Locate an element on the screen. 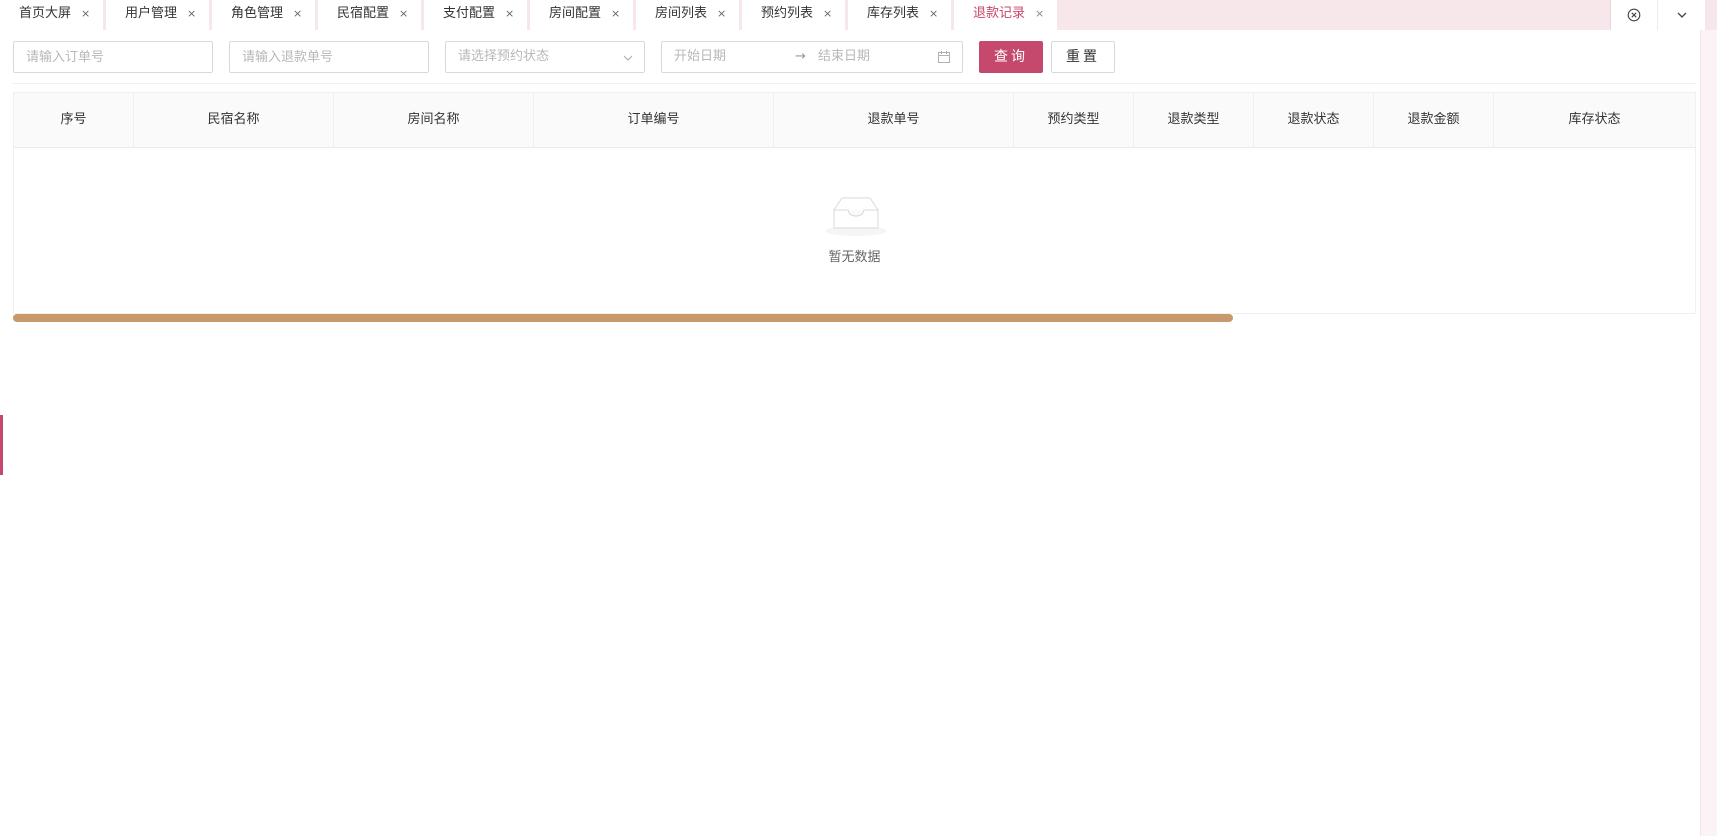 Image resolution: width=1717 pixels, height=836 pixels. column-header-refund-status: 退款状态 is located at coordinates (1314, 120).